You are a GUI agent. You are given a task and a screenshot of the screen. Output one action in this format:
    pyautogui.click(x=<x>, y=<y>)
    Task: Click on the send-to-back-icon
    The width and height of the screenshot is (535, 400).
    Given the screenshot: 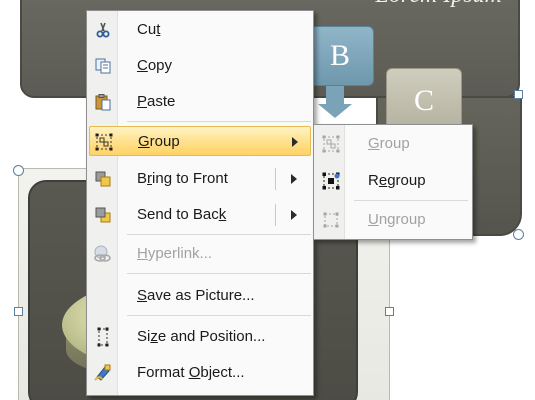 What is the action you would take?
    pyautogui.click(x=103, y=215)
    